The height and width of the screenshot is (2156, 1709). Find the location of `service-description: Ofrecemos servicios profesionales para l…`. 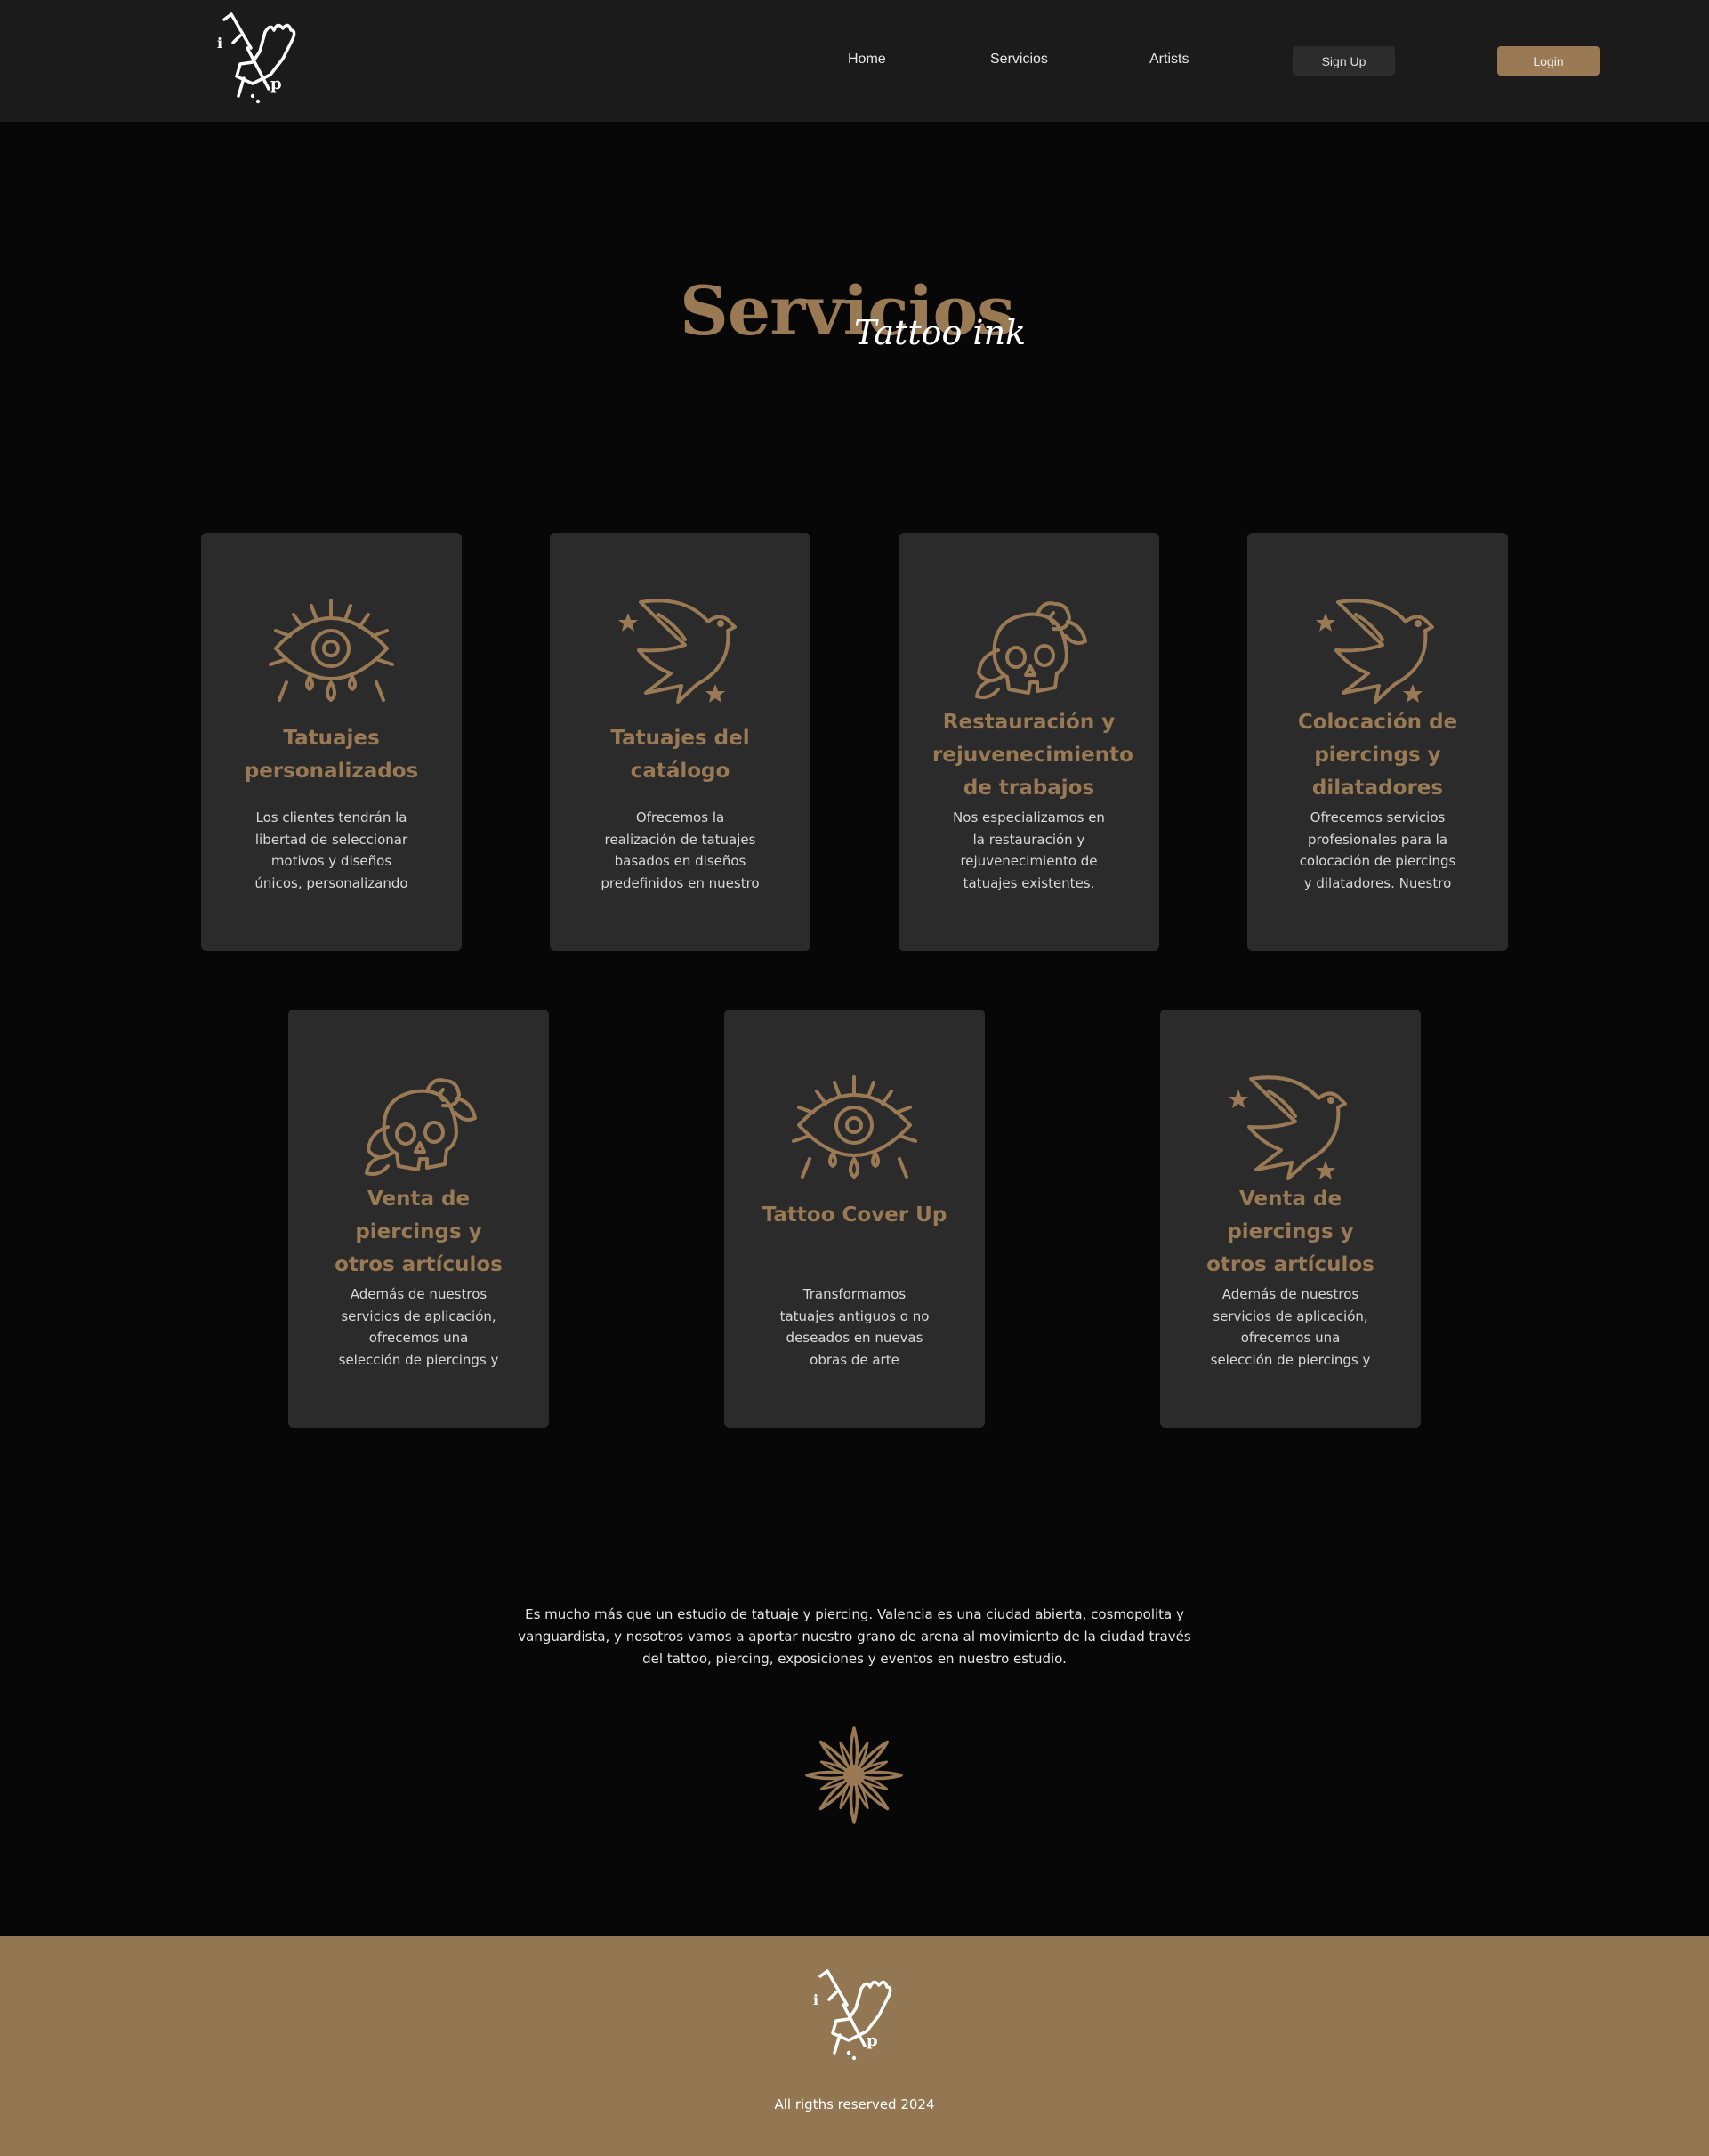

service-description: Ofrecemos servicios profesionales para l… is located at coordinates (1377, 850).